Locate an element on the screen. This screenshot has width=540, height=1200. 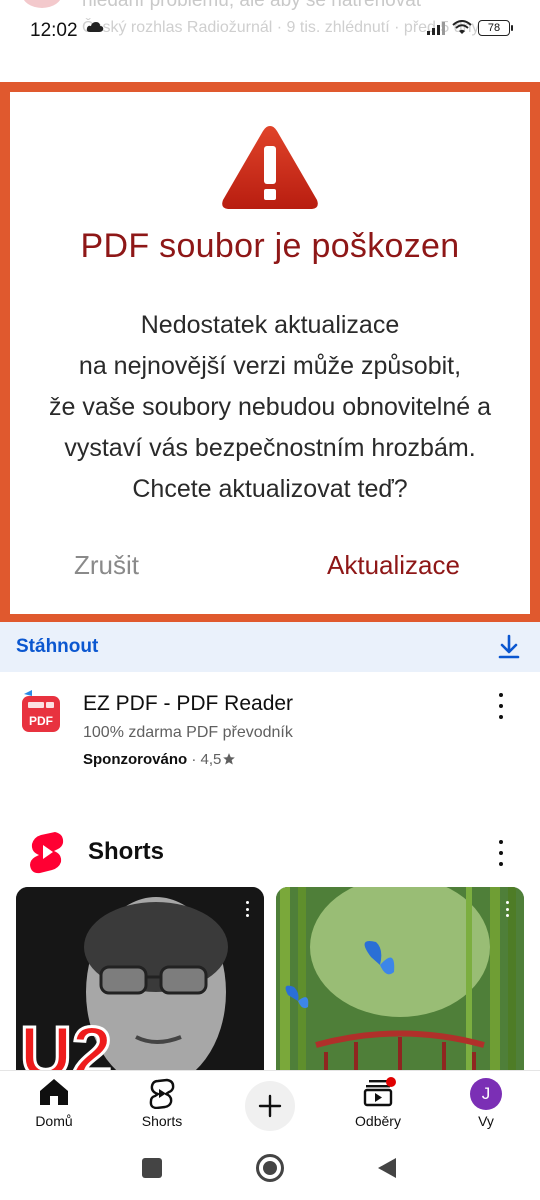
ad-body-line: že vaše soubory nebudou obnovitelné a is located at coordinates (270, 407).